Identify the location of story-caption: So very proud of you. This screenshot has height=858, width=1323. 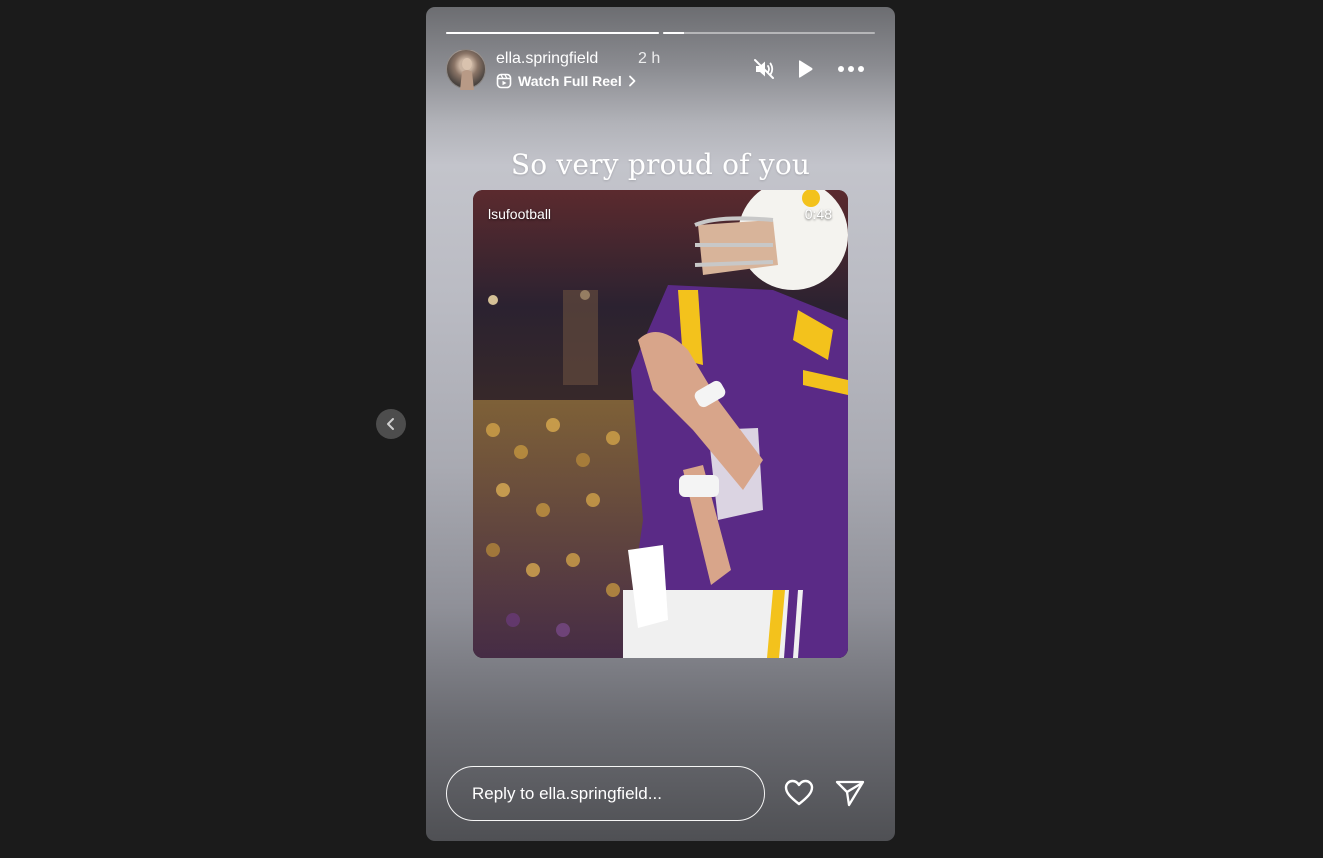
(660, 164).